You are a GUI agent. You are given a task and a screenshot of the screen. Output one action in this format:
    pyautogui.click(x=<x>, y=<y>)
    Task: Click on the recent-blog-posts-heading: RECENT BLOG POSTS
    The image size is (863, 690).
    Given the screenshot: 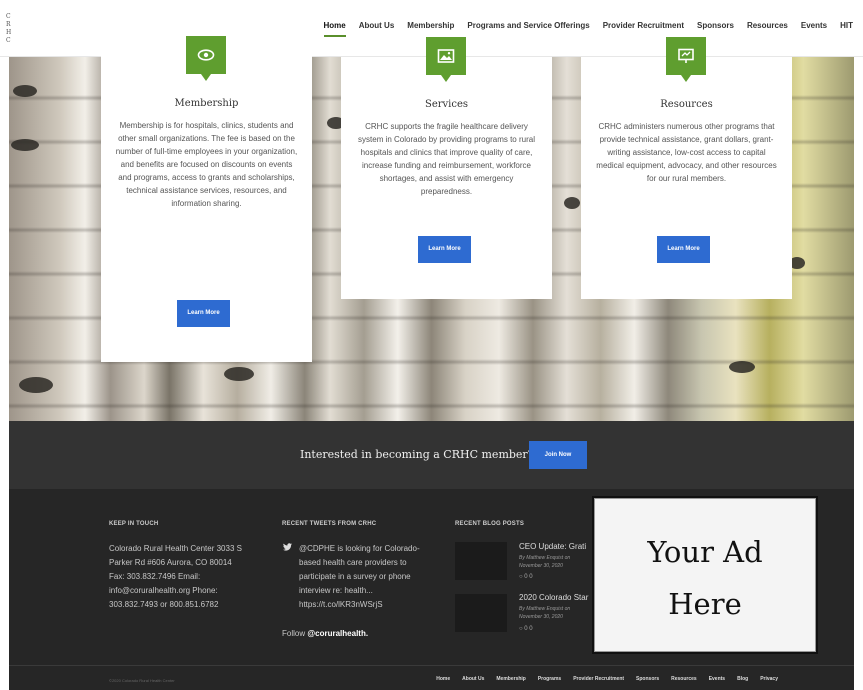 What is the action you would take?
    pyautogui.click(x=490, y=524)
    